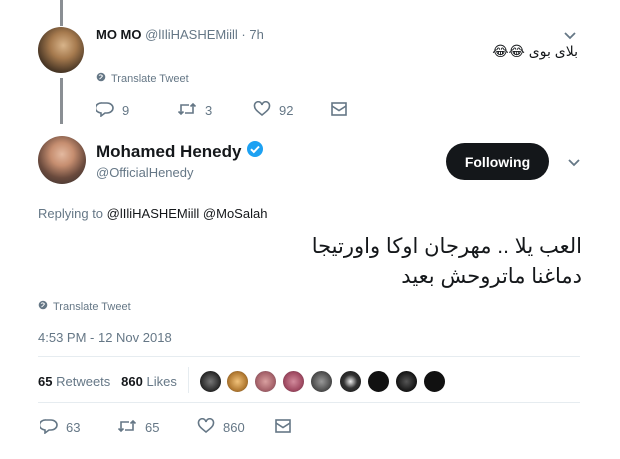  What do you see at coordinates (132, 381) in the screenshot?
I see `likes-stat-count: 860` at bounding box center [132, 381].